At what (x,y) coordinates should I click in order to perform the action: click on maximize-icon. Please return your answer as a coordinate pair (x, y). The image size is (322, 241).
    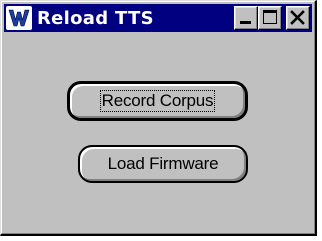
    Looking at the image, I should click on (270, 17).